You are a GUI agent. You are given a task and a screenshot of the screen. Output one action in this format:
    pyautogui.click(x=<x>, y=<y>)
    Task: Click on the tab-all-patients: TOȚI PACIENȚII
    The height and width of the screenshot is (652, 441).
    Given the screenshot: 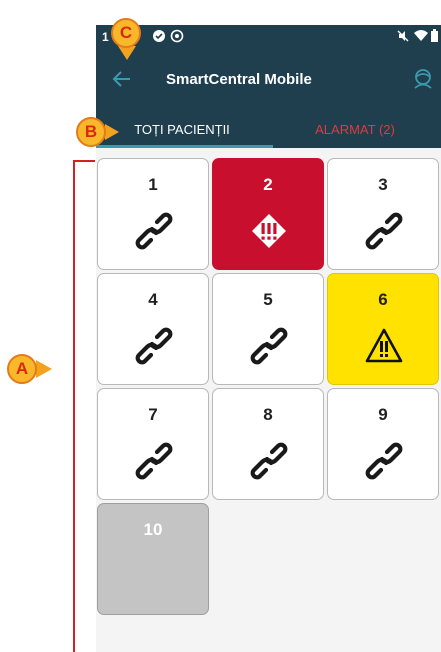 What is the action you would take?
    pyautogui.click(x=182, y=129)
    